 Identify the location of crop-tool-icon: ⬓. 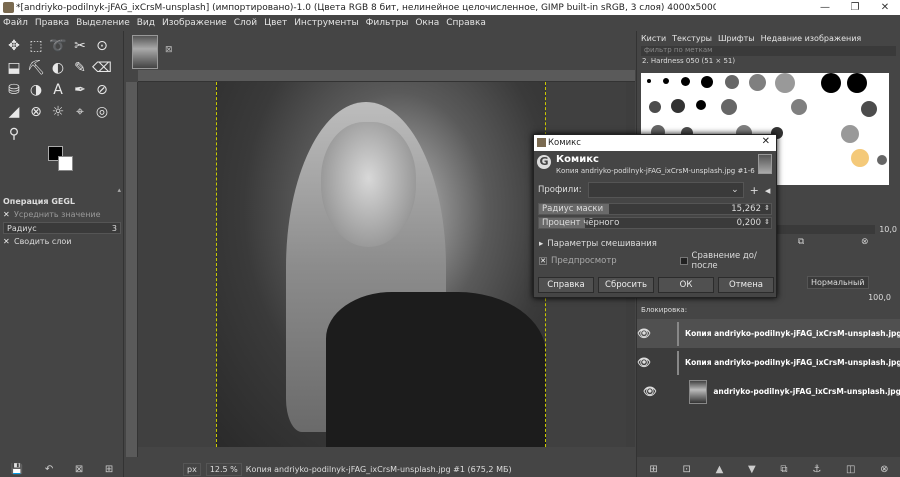
(14, 68).